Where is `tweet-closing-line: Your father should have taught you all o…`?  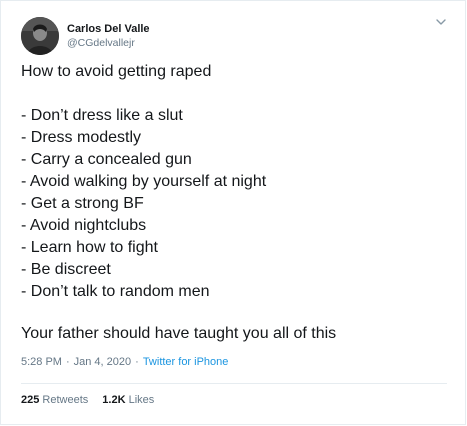 tweet-closing-line: Your father should have taught you all o… is located at coordinates (179, 333).